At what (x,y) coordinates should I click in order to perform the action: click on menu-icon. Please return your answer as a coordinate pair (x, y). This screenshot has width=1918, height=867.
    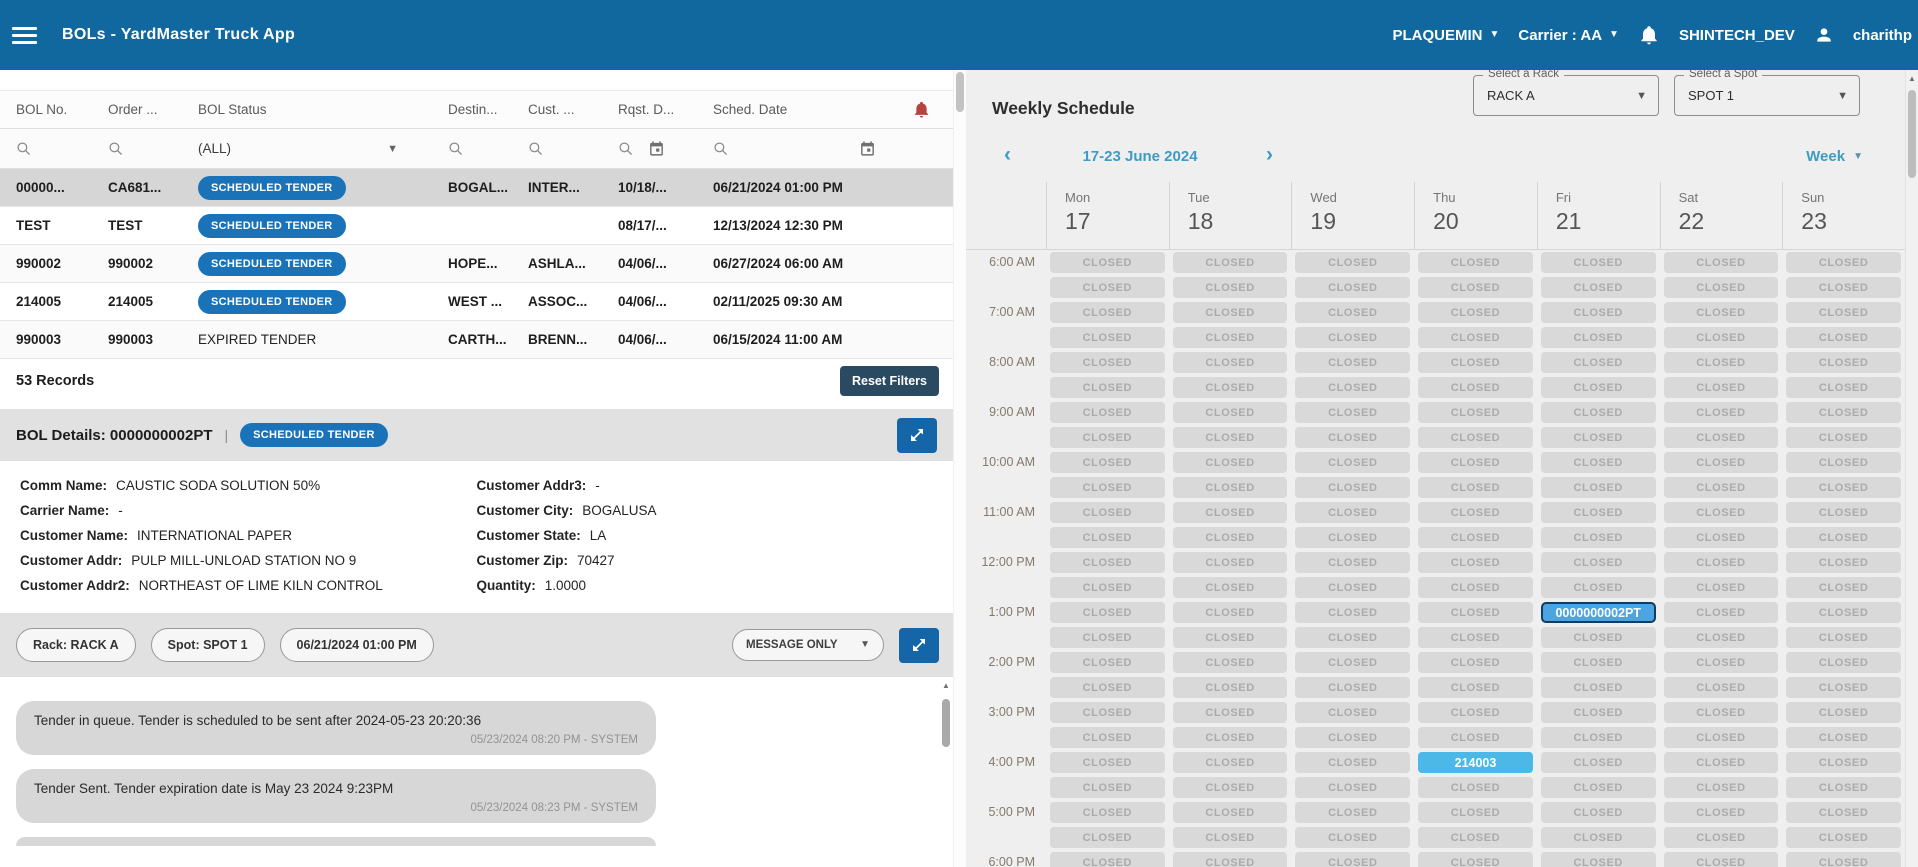
    Looking at the image, I should click on (29, 35).